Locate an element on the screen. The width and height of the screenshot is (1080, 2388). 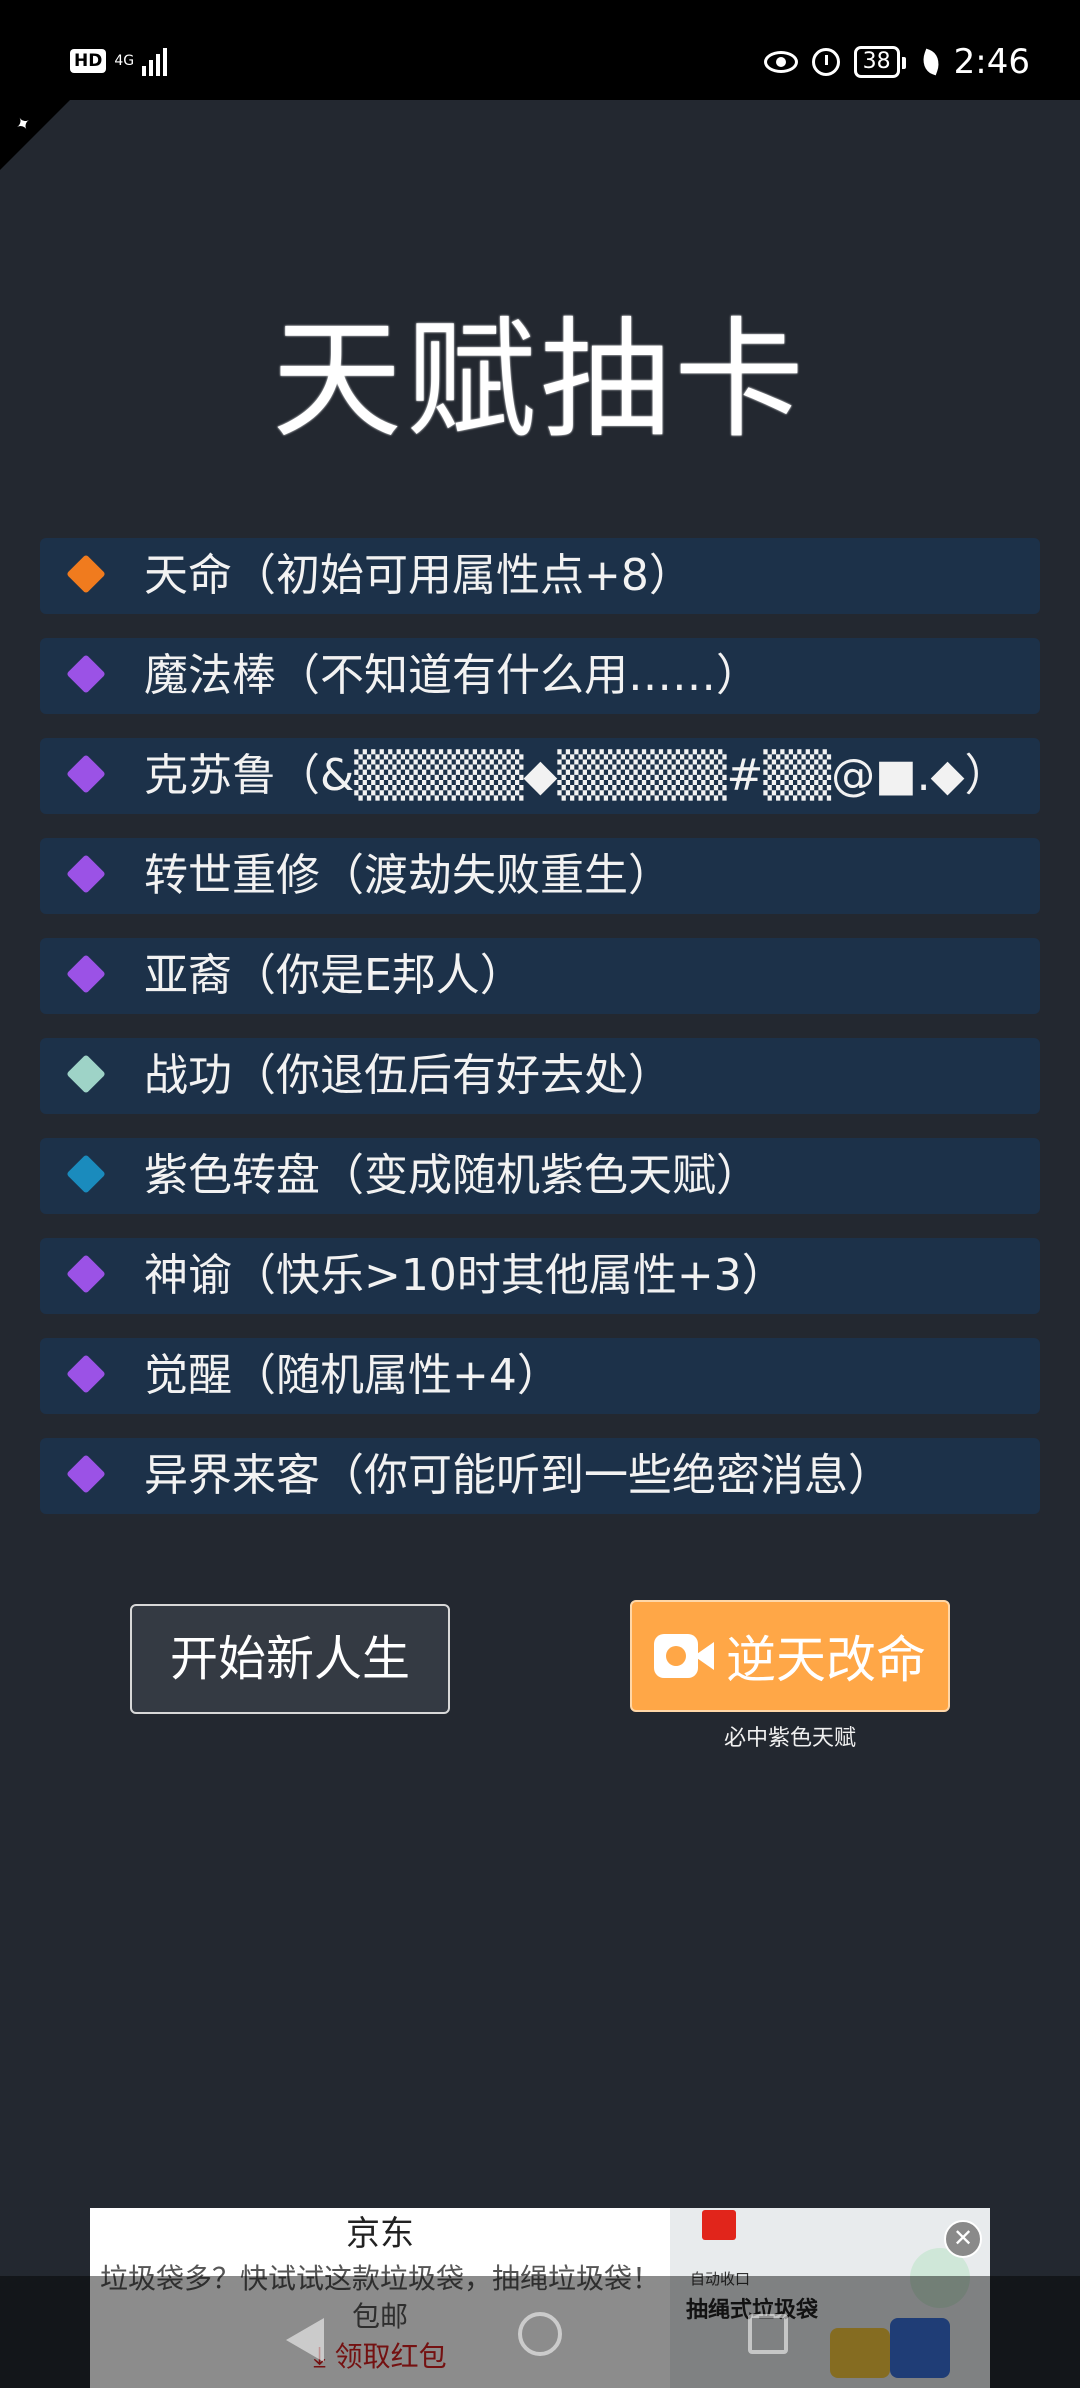
hd-badge: HD is located at coordinates (88, 61).